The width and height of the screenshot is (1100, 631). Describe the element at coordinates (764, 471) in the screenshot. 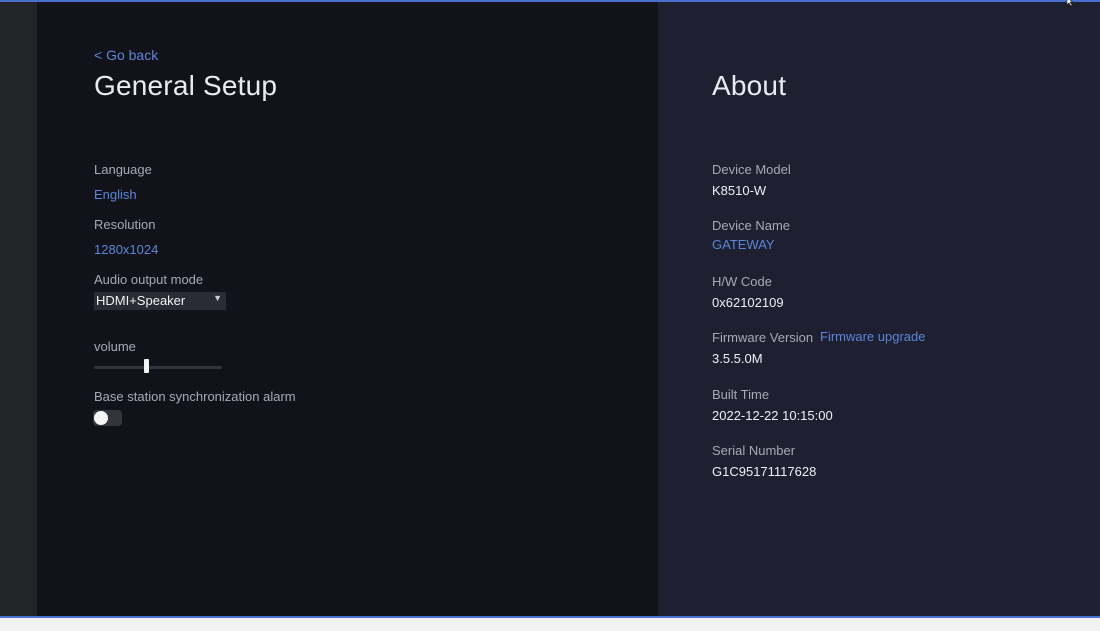

I see `serial-number-value: G1C95171117628` at that location.